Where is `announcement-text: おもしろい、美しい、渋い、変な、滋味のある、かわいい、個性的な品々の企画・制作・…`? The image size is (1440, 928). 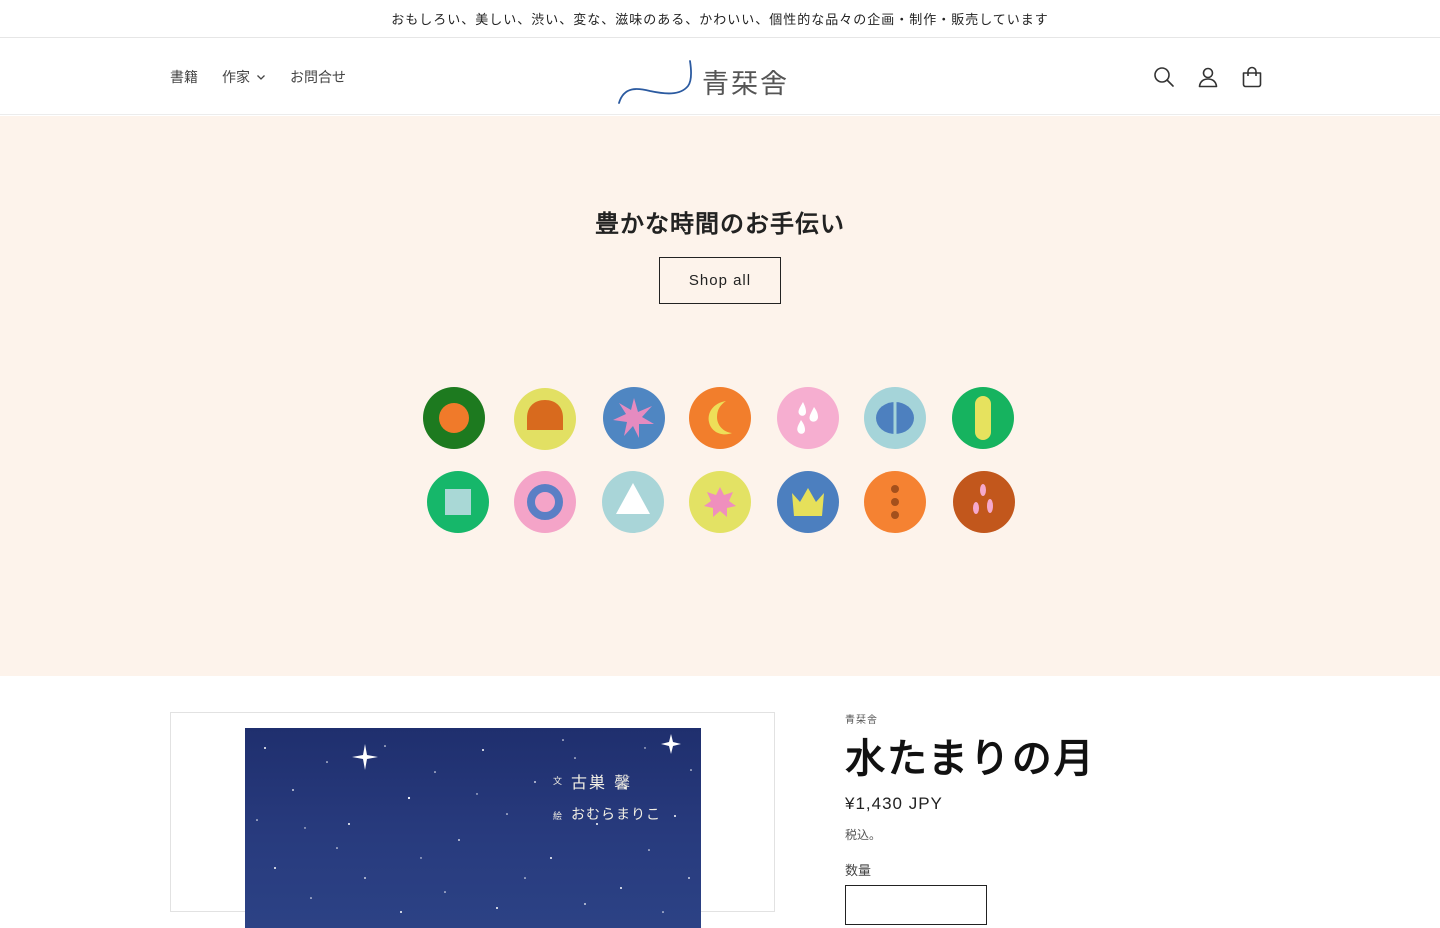
announcement-text: おもしろい、美しい、渋い、変な、滋味のある、かわいい、個性的な品々の企画・制作・… is located at coordinates (720, 20).